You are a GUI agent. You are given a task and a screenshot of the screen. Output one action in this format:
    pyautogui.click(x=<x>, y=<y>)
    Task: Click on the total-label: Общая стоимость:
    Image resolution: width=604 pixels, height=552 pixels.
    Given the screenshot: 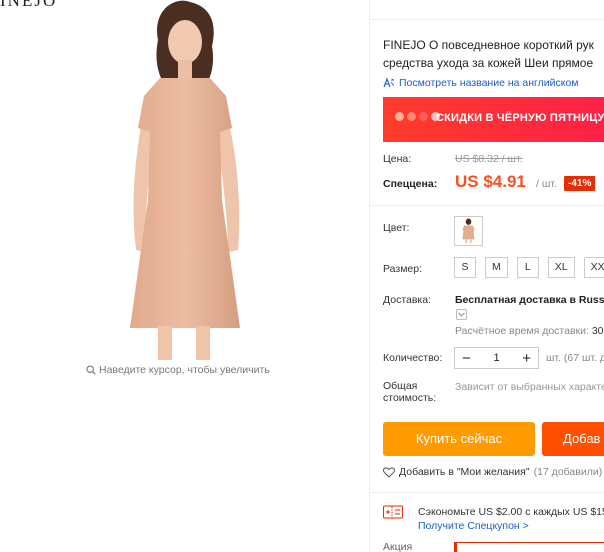 What is the action you would take?
    pyautogui.click(x=409, y=392)
    